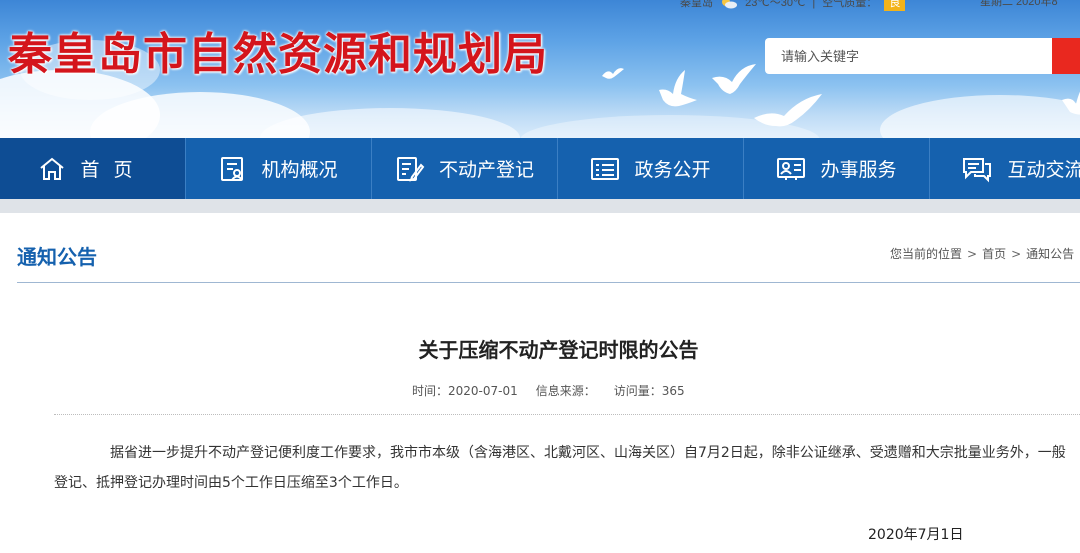  I want to click on nav-label-real-estate-registration: 不动产登记, so click(486, 170).